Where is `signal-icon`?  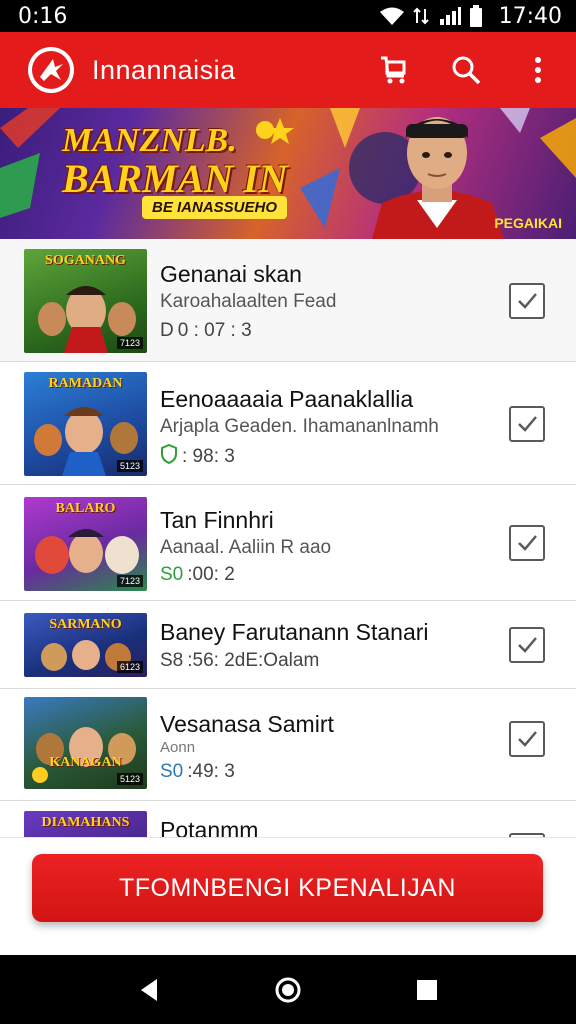 signal-icon is located at coordinates (421, 16).